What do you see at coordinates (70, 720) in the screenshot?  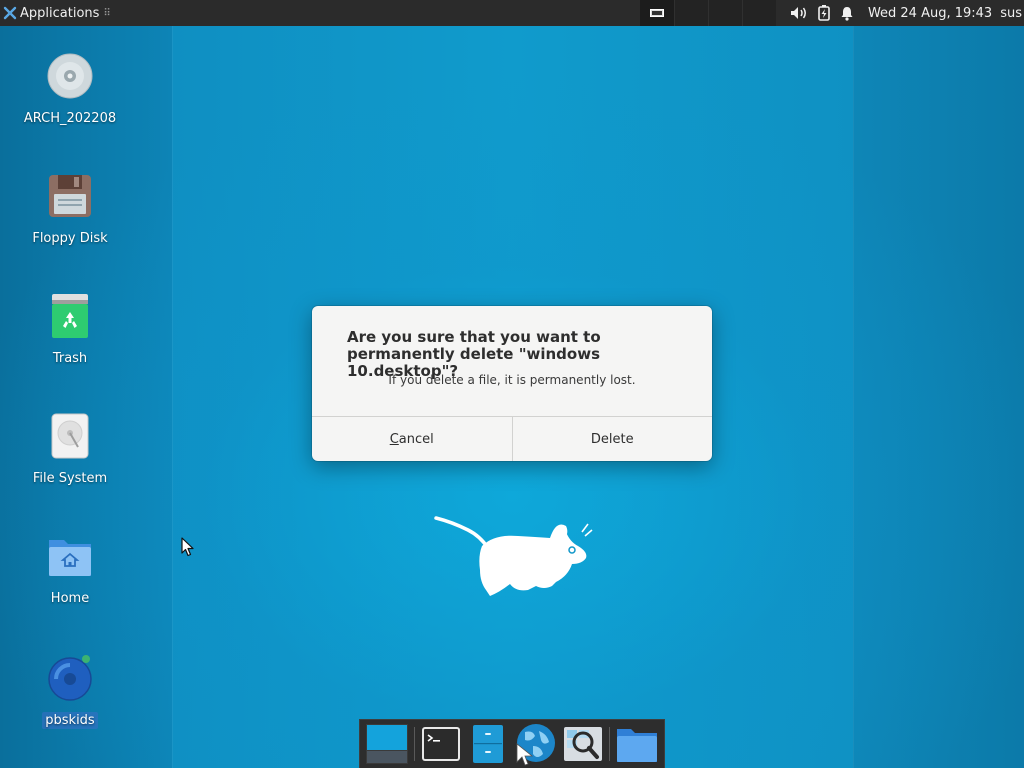 I see `desktop-icon-label: pbskids` at bounding box center [70, 720].